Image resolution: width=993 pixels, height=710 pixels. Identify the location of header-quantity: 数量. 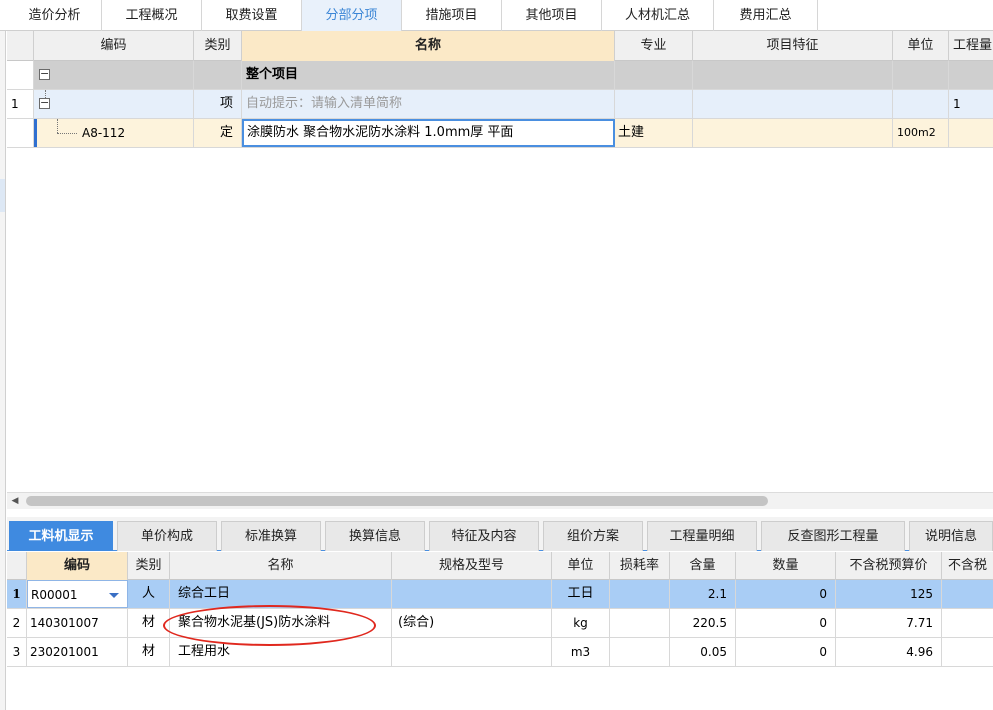
(786, 566).